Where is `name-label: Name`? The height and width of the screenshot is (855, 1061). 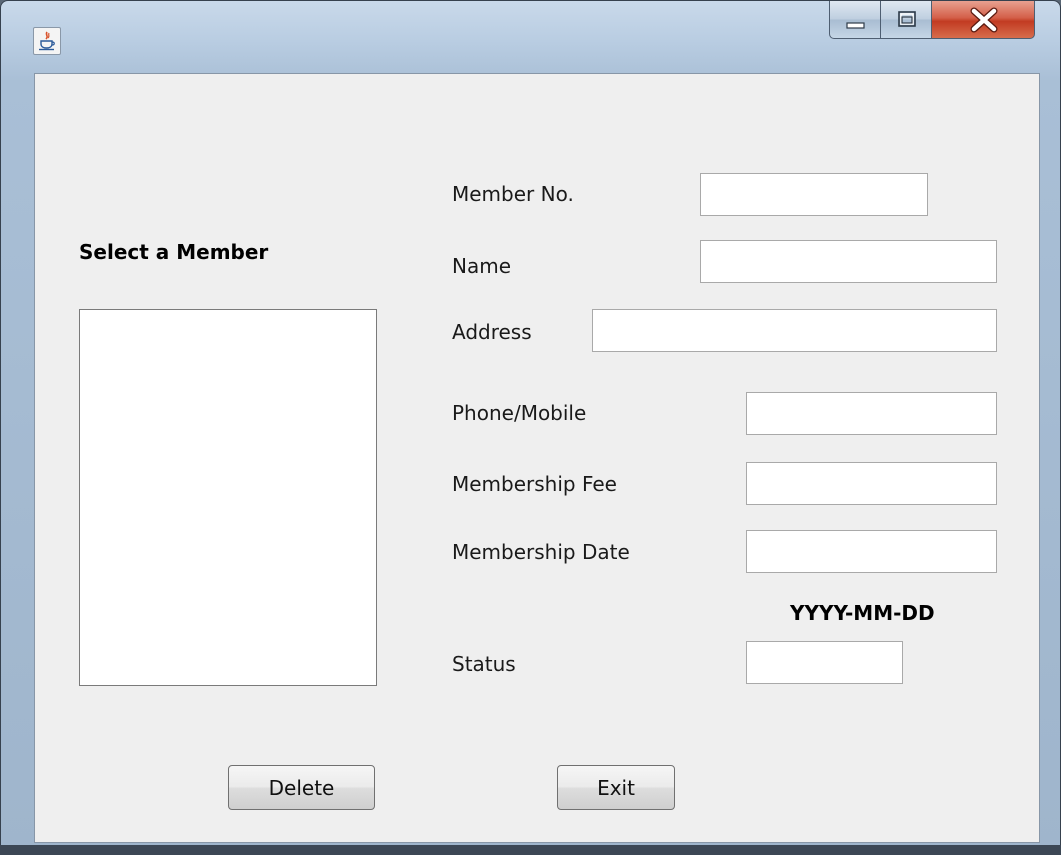
name-label: Name is located at coordinates (482, 266).